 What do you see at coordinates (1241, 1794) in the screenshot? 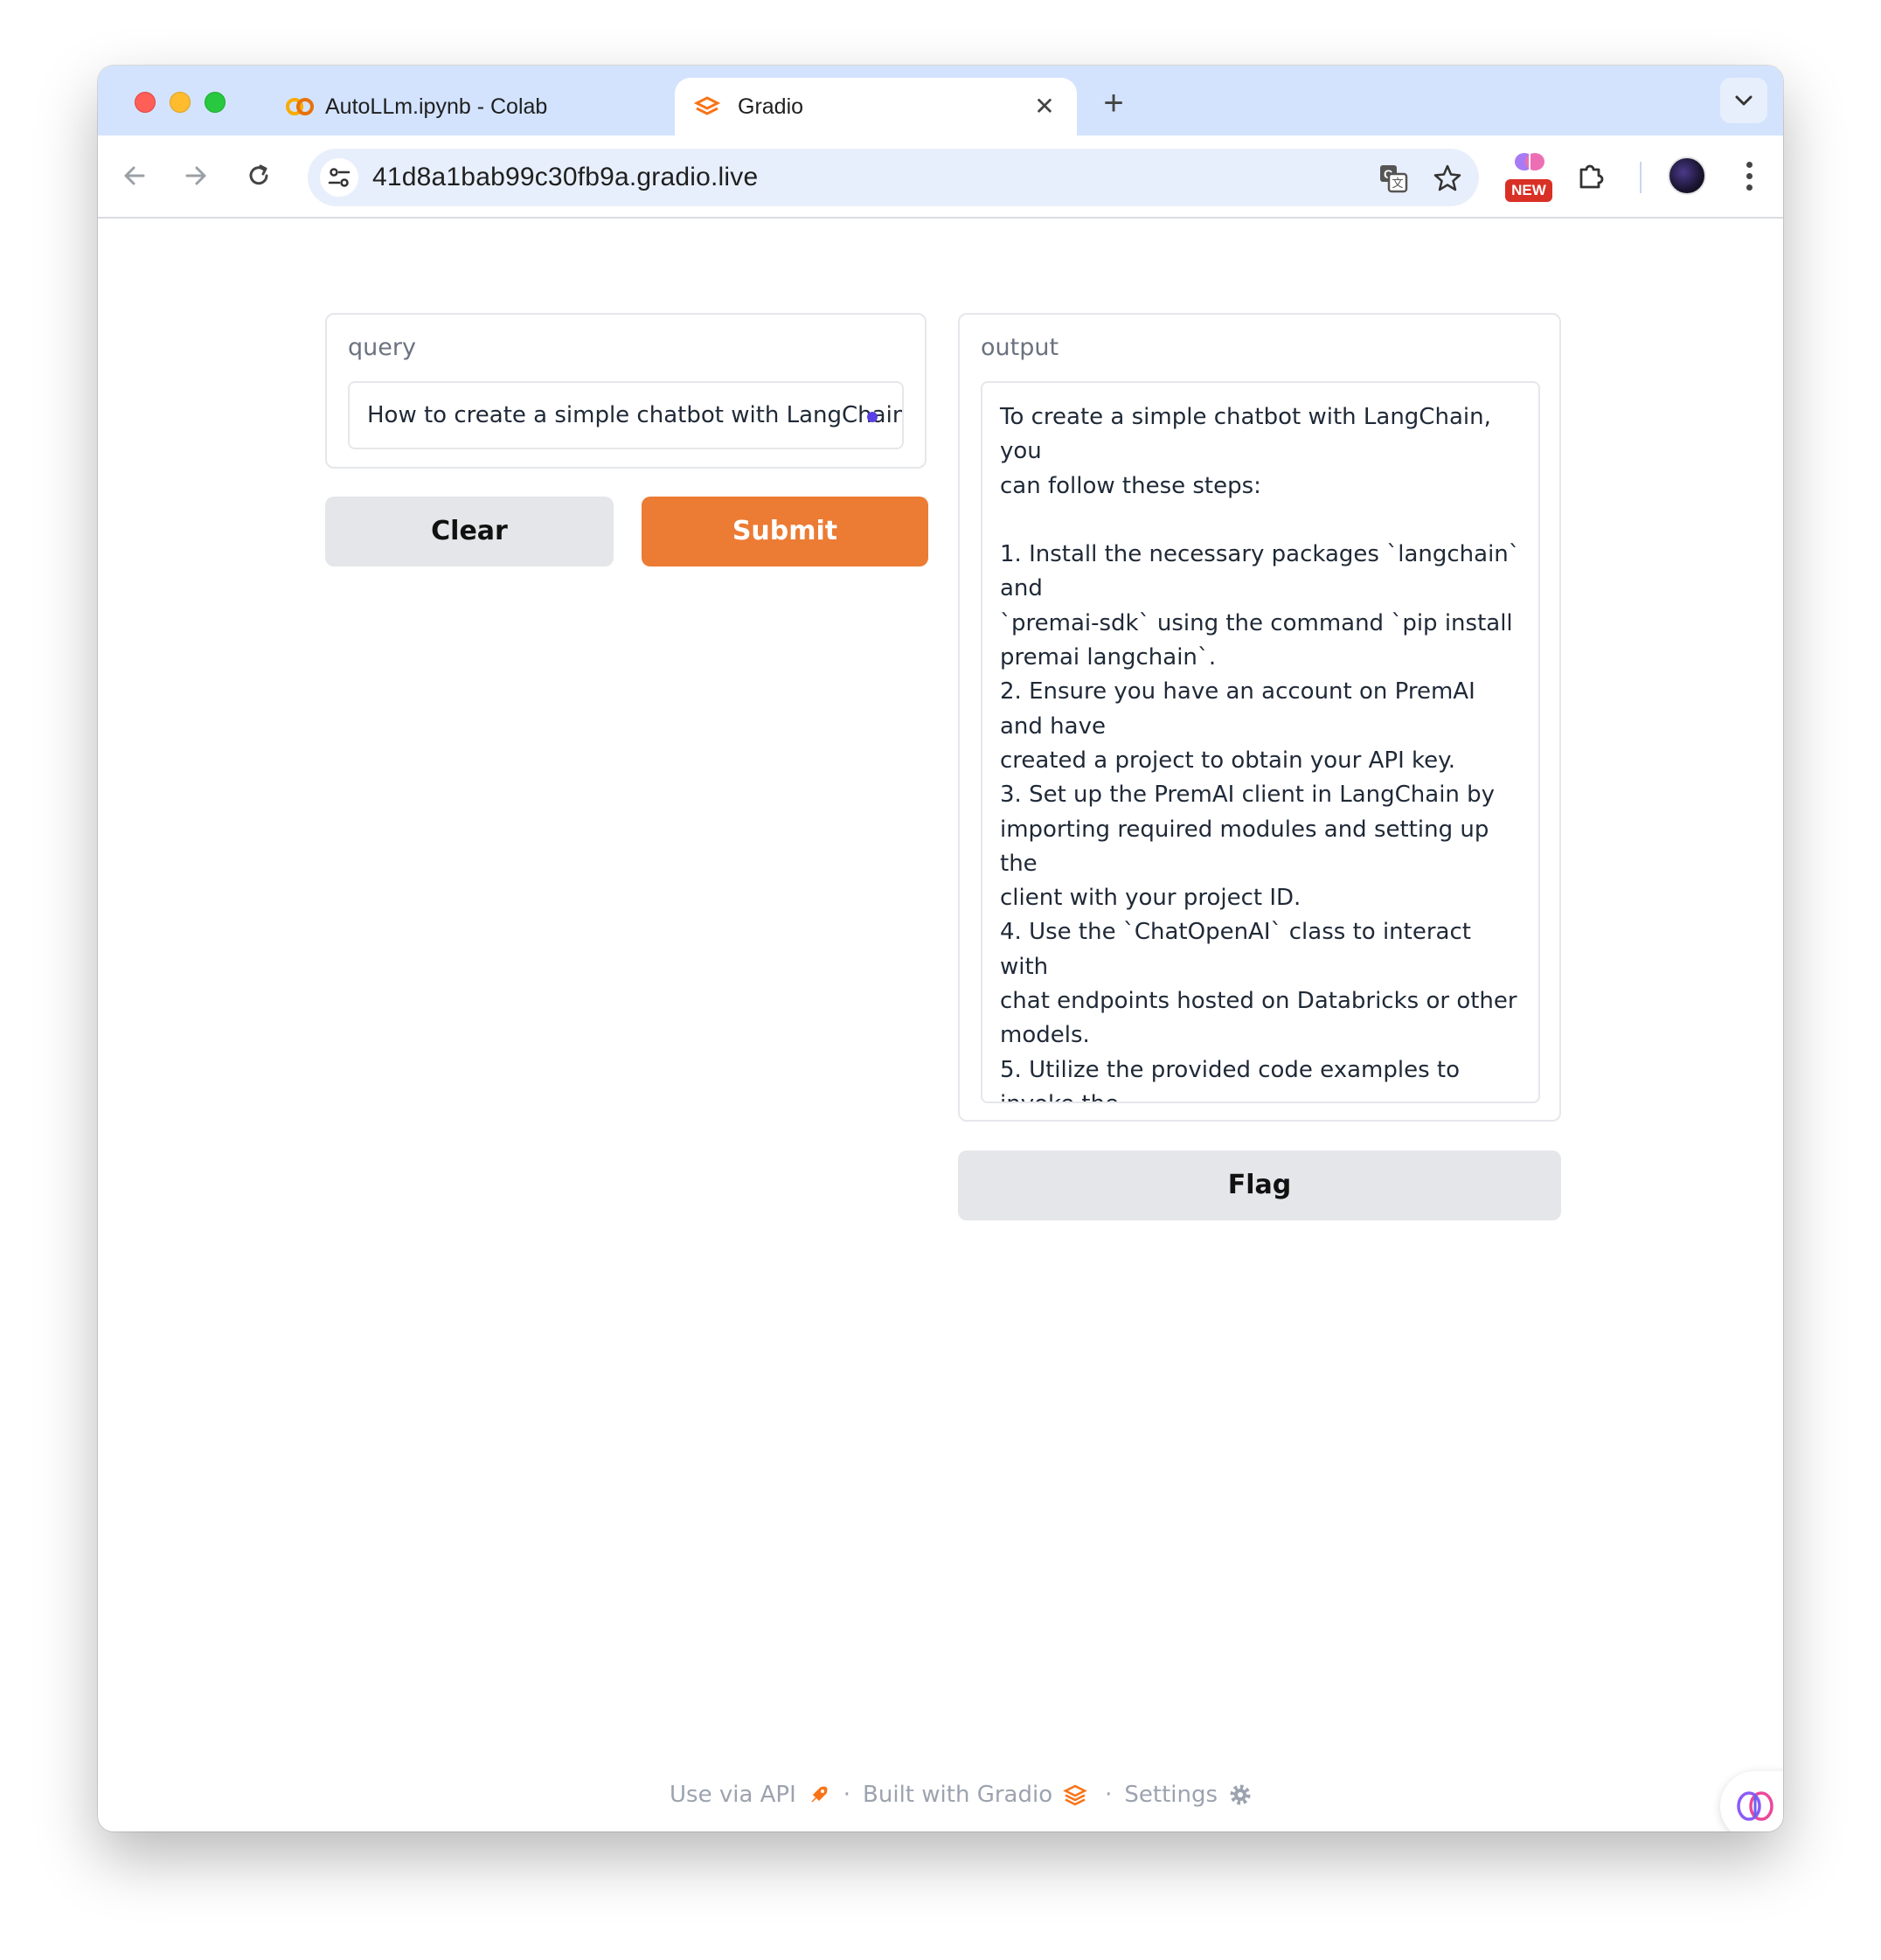
I see `gear-icon` at bounding box center [1241, 1794].